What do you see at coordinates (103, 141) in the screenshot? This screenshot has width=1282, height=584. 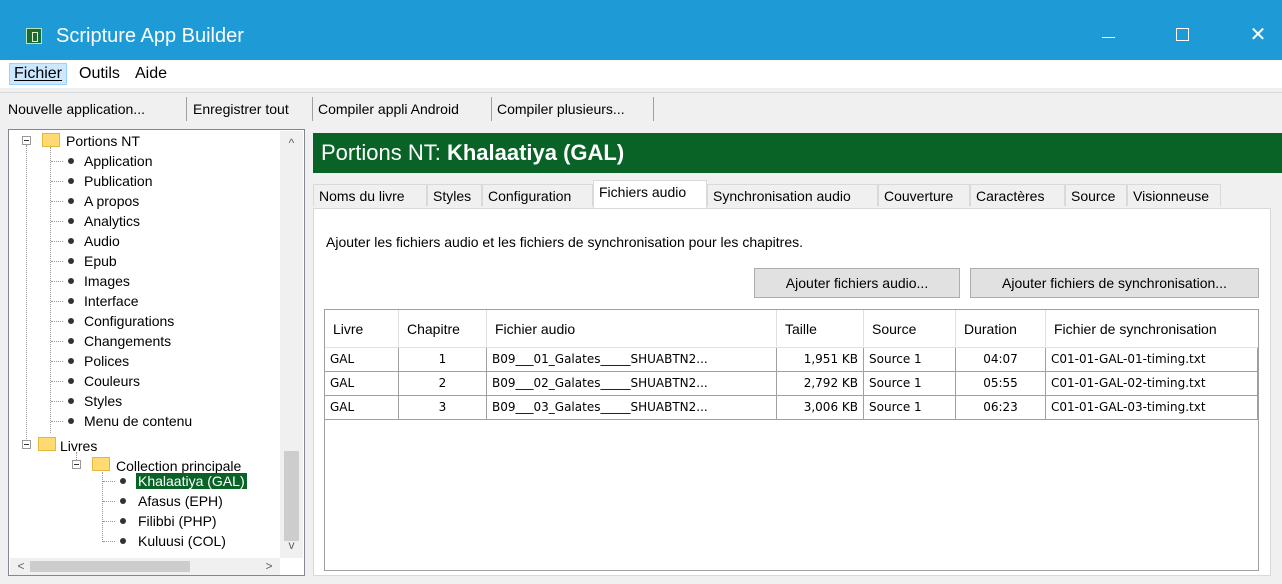 I see `tree-root-portions-nt: Portions NT` at bounding box center [103, 141].